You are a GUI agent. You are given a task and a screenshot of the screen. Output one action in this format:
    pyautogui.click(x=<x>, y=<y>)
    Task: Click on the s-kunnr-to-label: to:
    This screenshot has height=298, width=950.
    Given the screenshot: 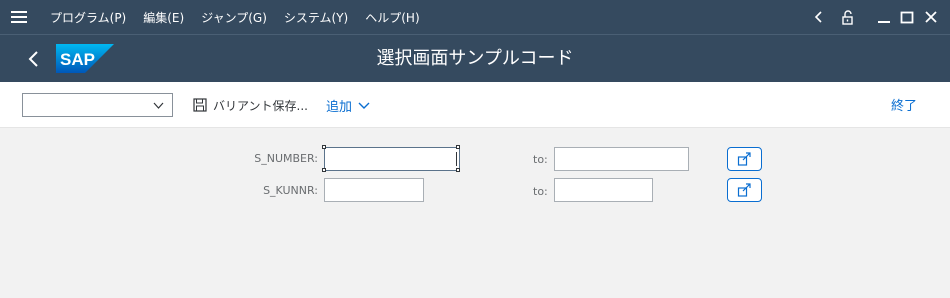 What is the action you would take?
    pyautogui.click(x=540, y=191)
    